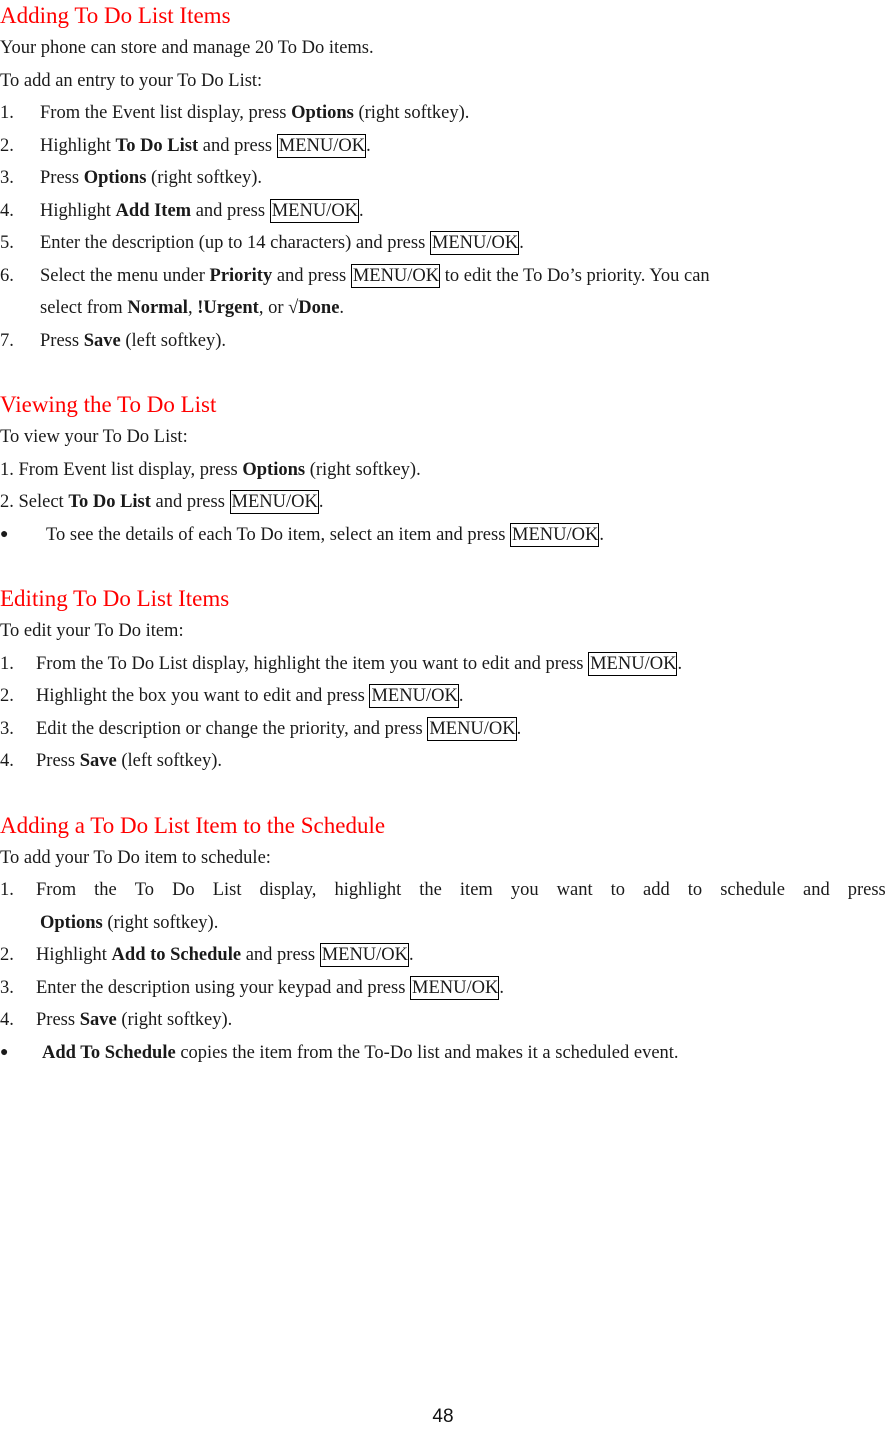 The width and height of the screenshot is (886, 1430). What do you see at coordinates (656, 890) in the screenshot?
I see `word: add` at bounding box center [656, 890].